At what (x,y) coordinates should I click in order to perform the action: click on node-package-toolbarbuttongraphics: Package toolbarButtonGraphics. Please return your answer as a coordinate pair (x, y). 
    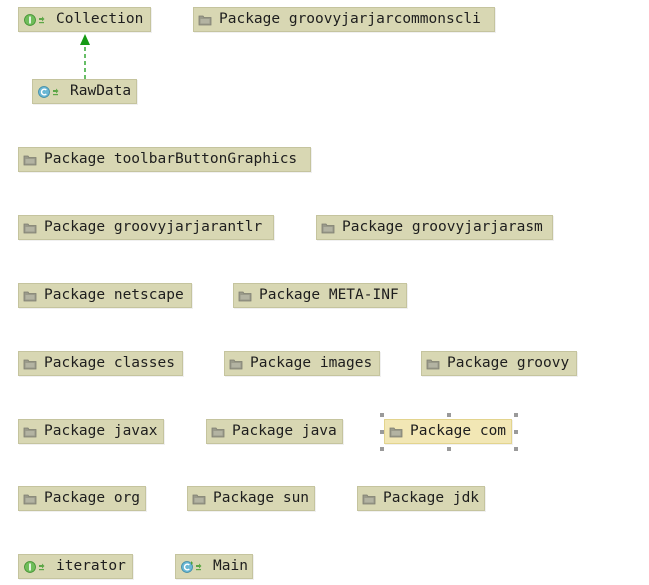
    Looking at the image, I should click on (164, 159).